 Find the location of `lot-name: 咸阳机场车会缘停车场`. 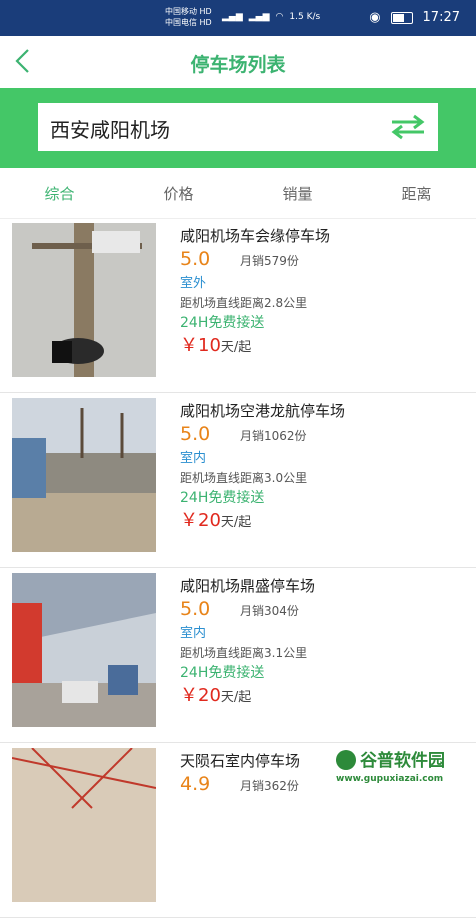

lot-name: 咸阳机场车会缘停车场 is located at coordinates (255, 236).